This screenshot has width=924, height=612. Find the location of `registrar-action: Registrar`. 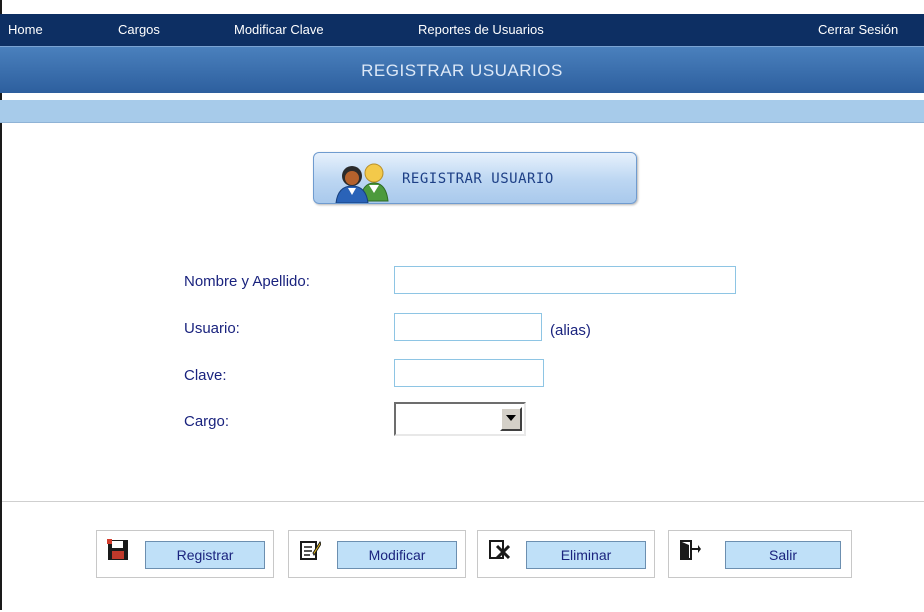

registrar-action: Registrar is located at coordinates (185, 554).